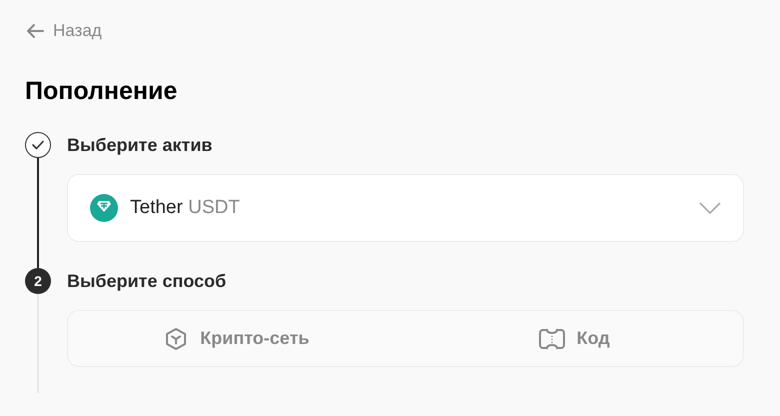  Describe the element at coordinates (551, 339) in the screenshot. I see `ticket-icon` at that location.